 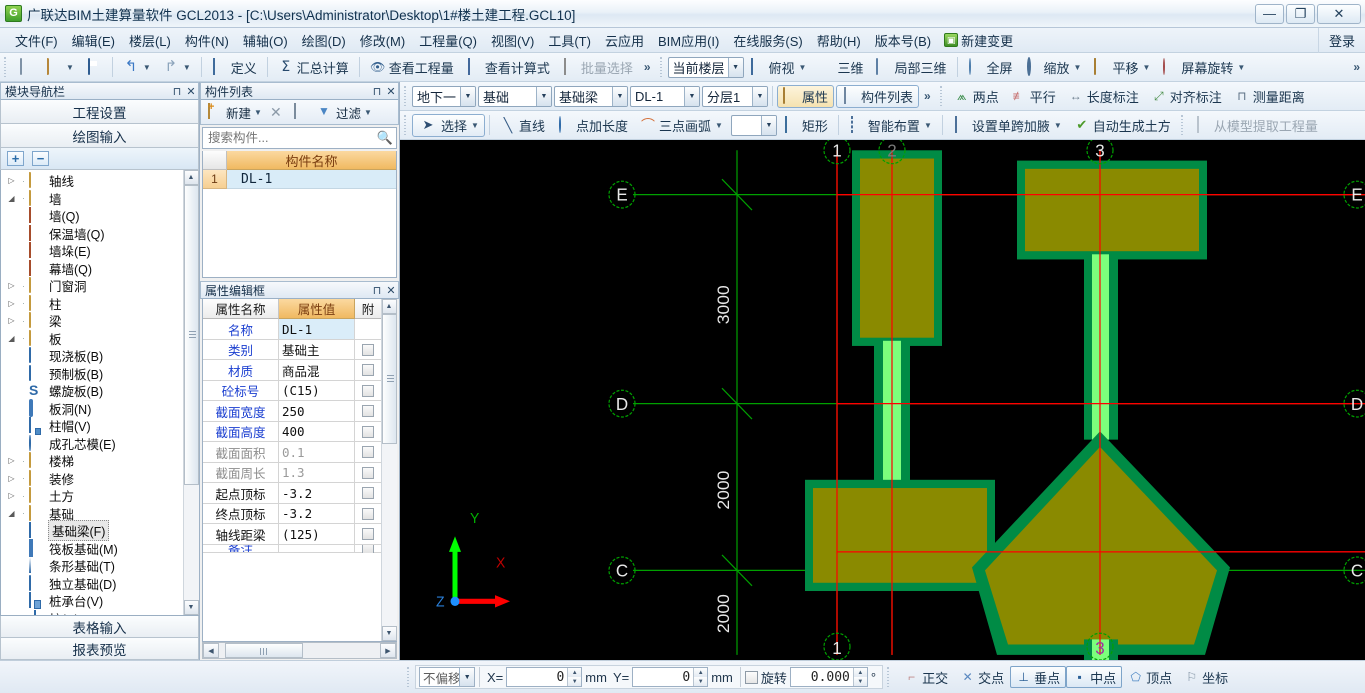 What do you see at coordinates (665, 96) in the screenshot?
I see `member-name-combo: DL-1 ▼` at bounding box center [665, 96].